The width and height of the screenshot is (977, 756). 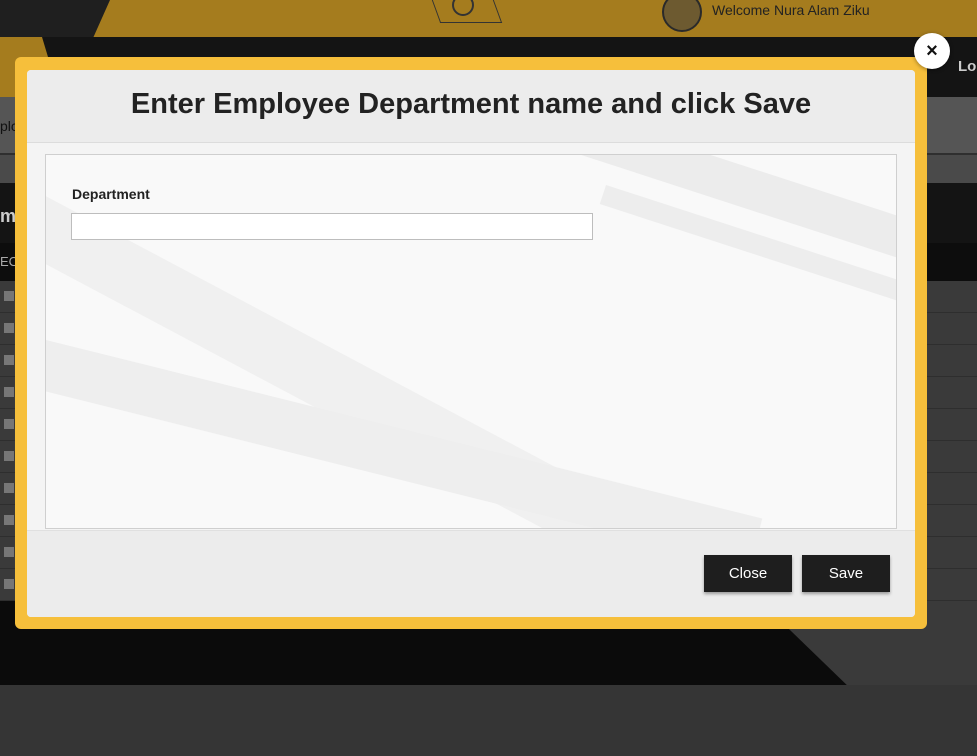 What do you see at coordinates (471, 573) in the screenshot?
I see `modal-footer: Close Save` at bounding box center [471, 573].